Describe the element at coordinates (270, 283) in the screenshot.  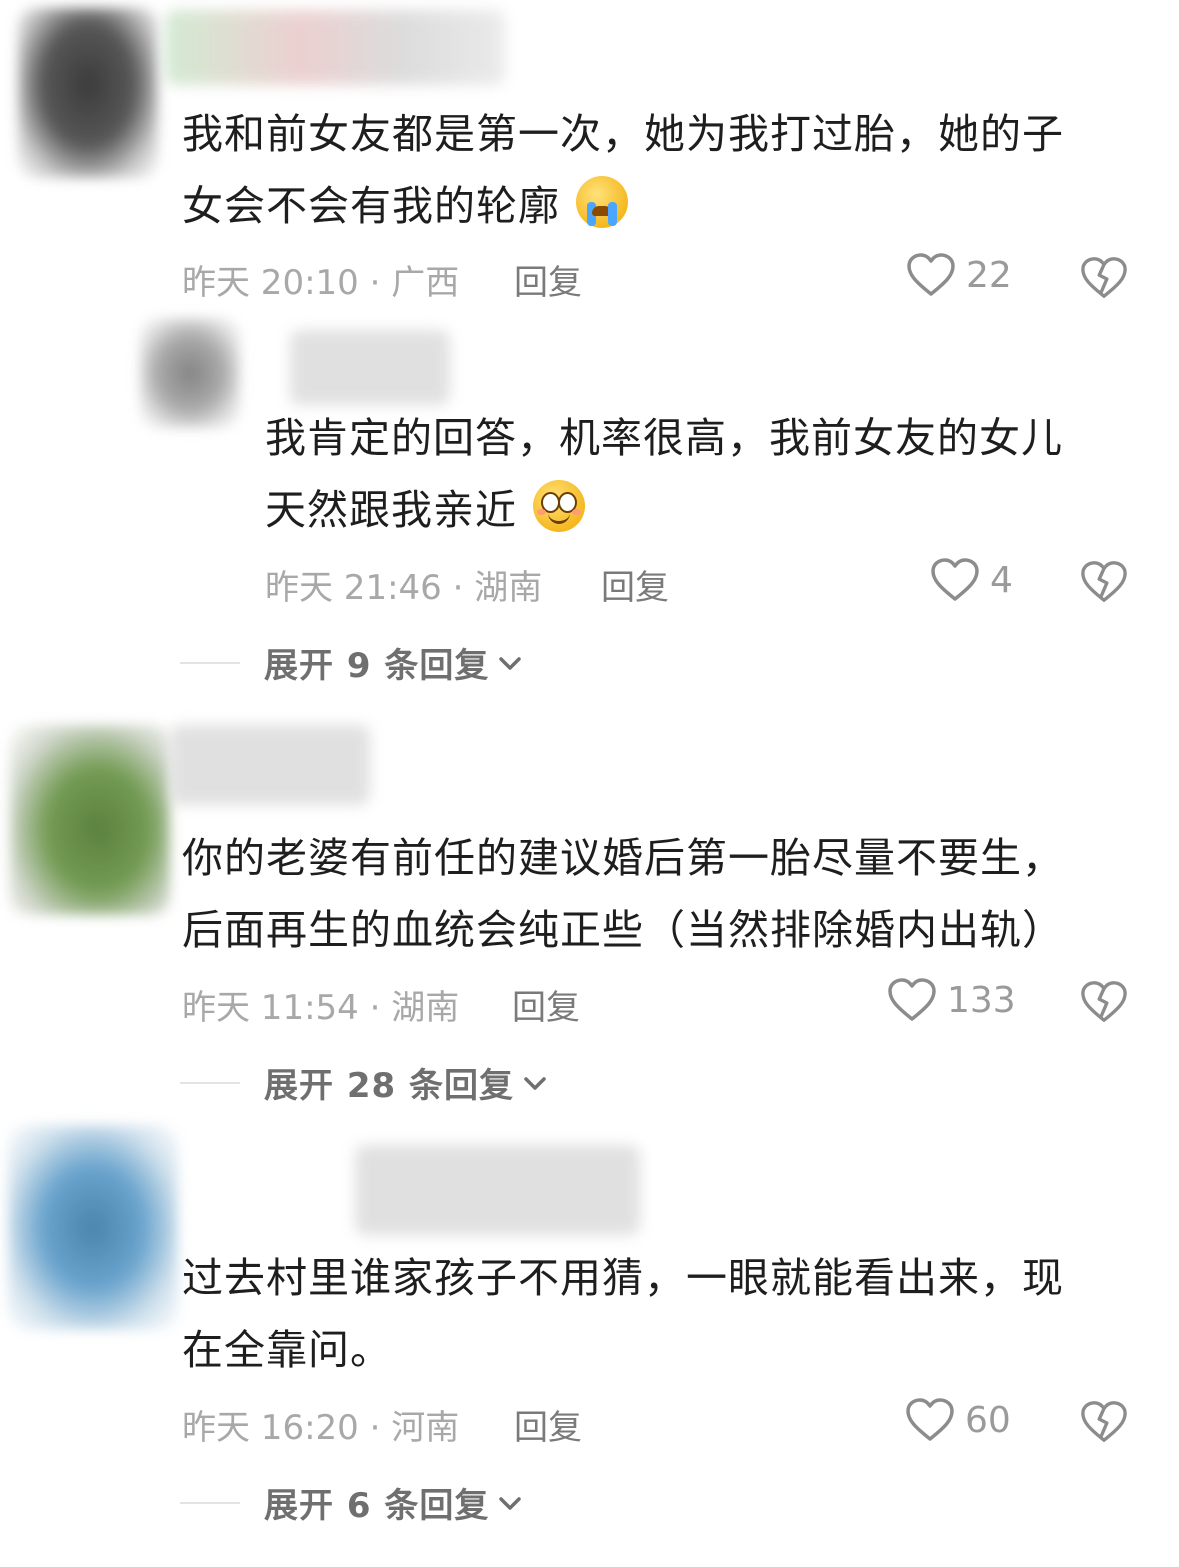
I see `comment-time: 昨天 20:10` at that location.